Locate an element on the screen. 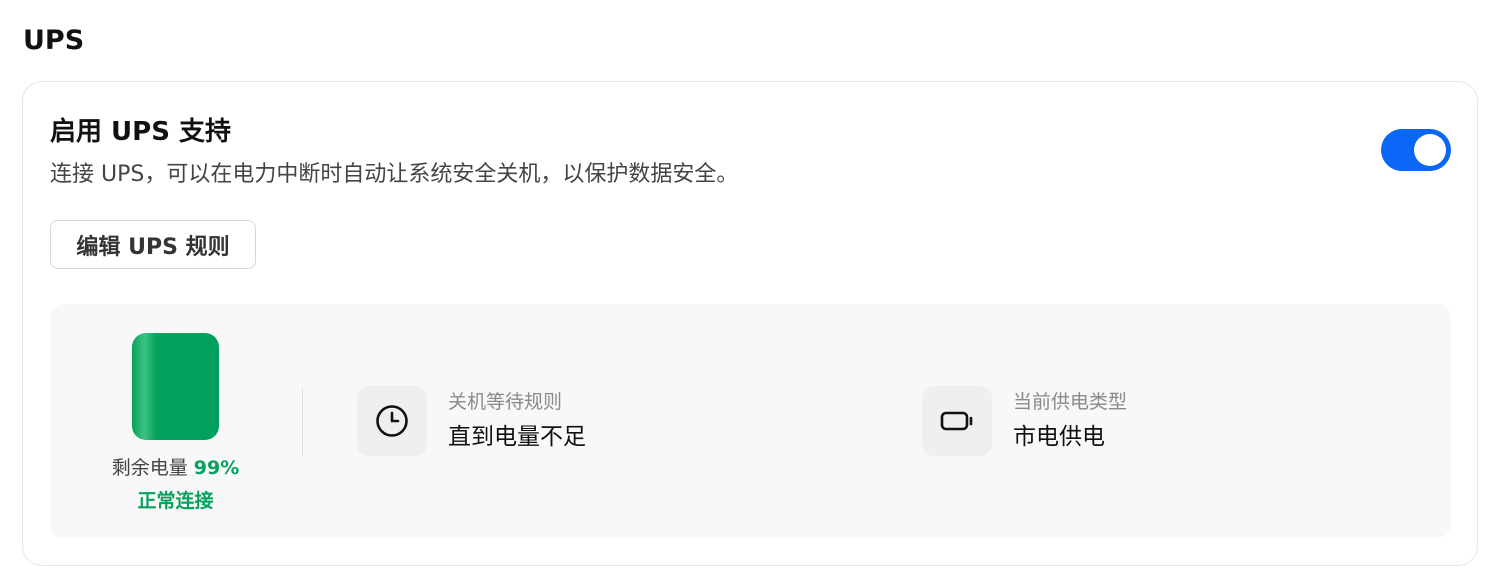 The height and width of the screenshot is (581, 1494). divider is located at coordinates (302, 422).